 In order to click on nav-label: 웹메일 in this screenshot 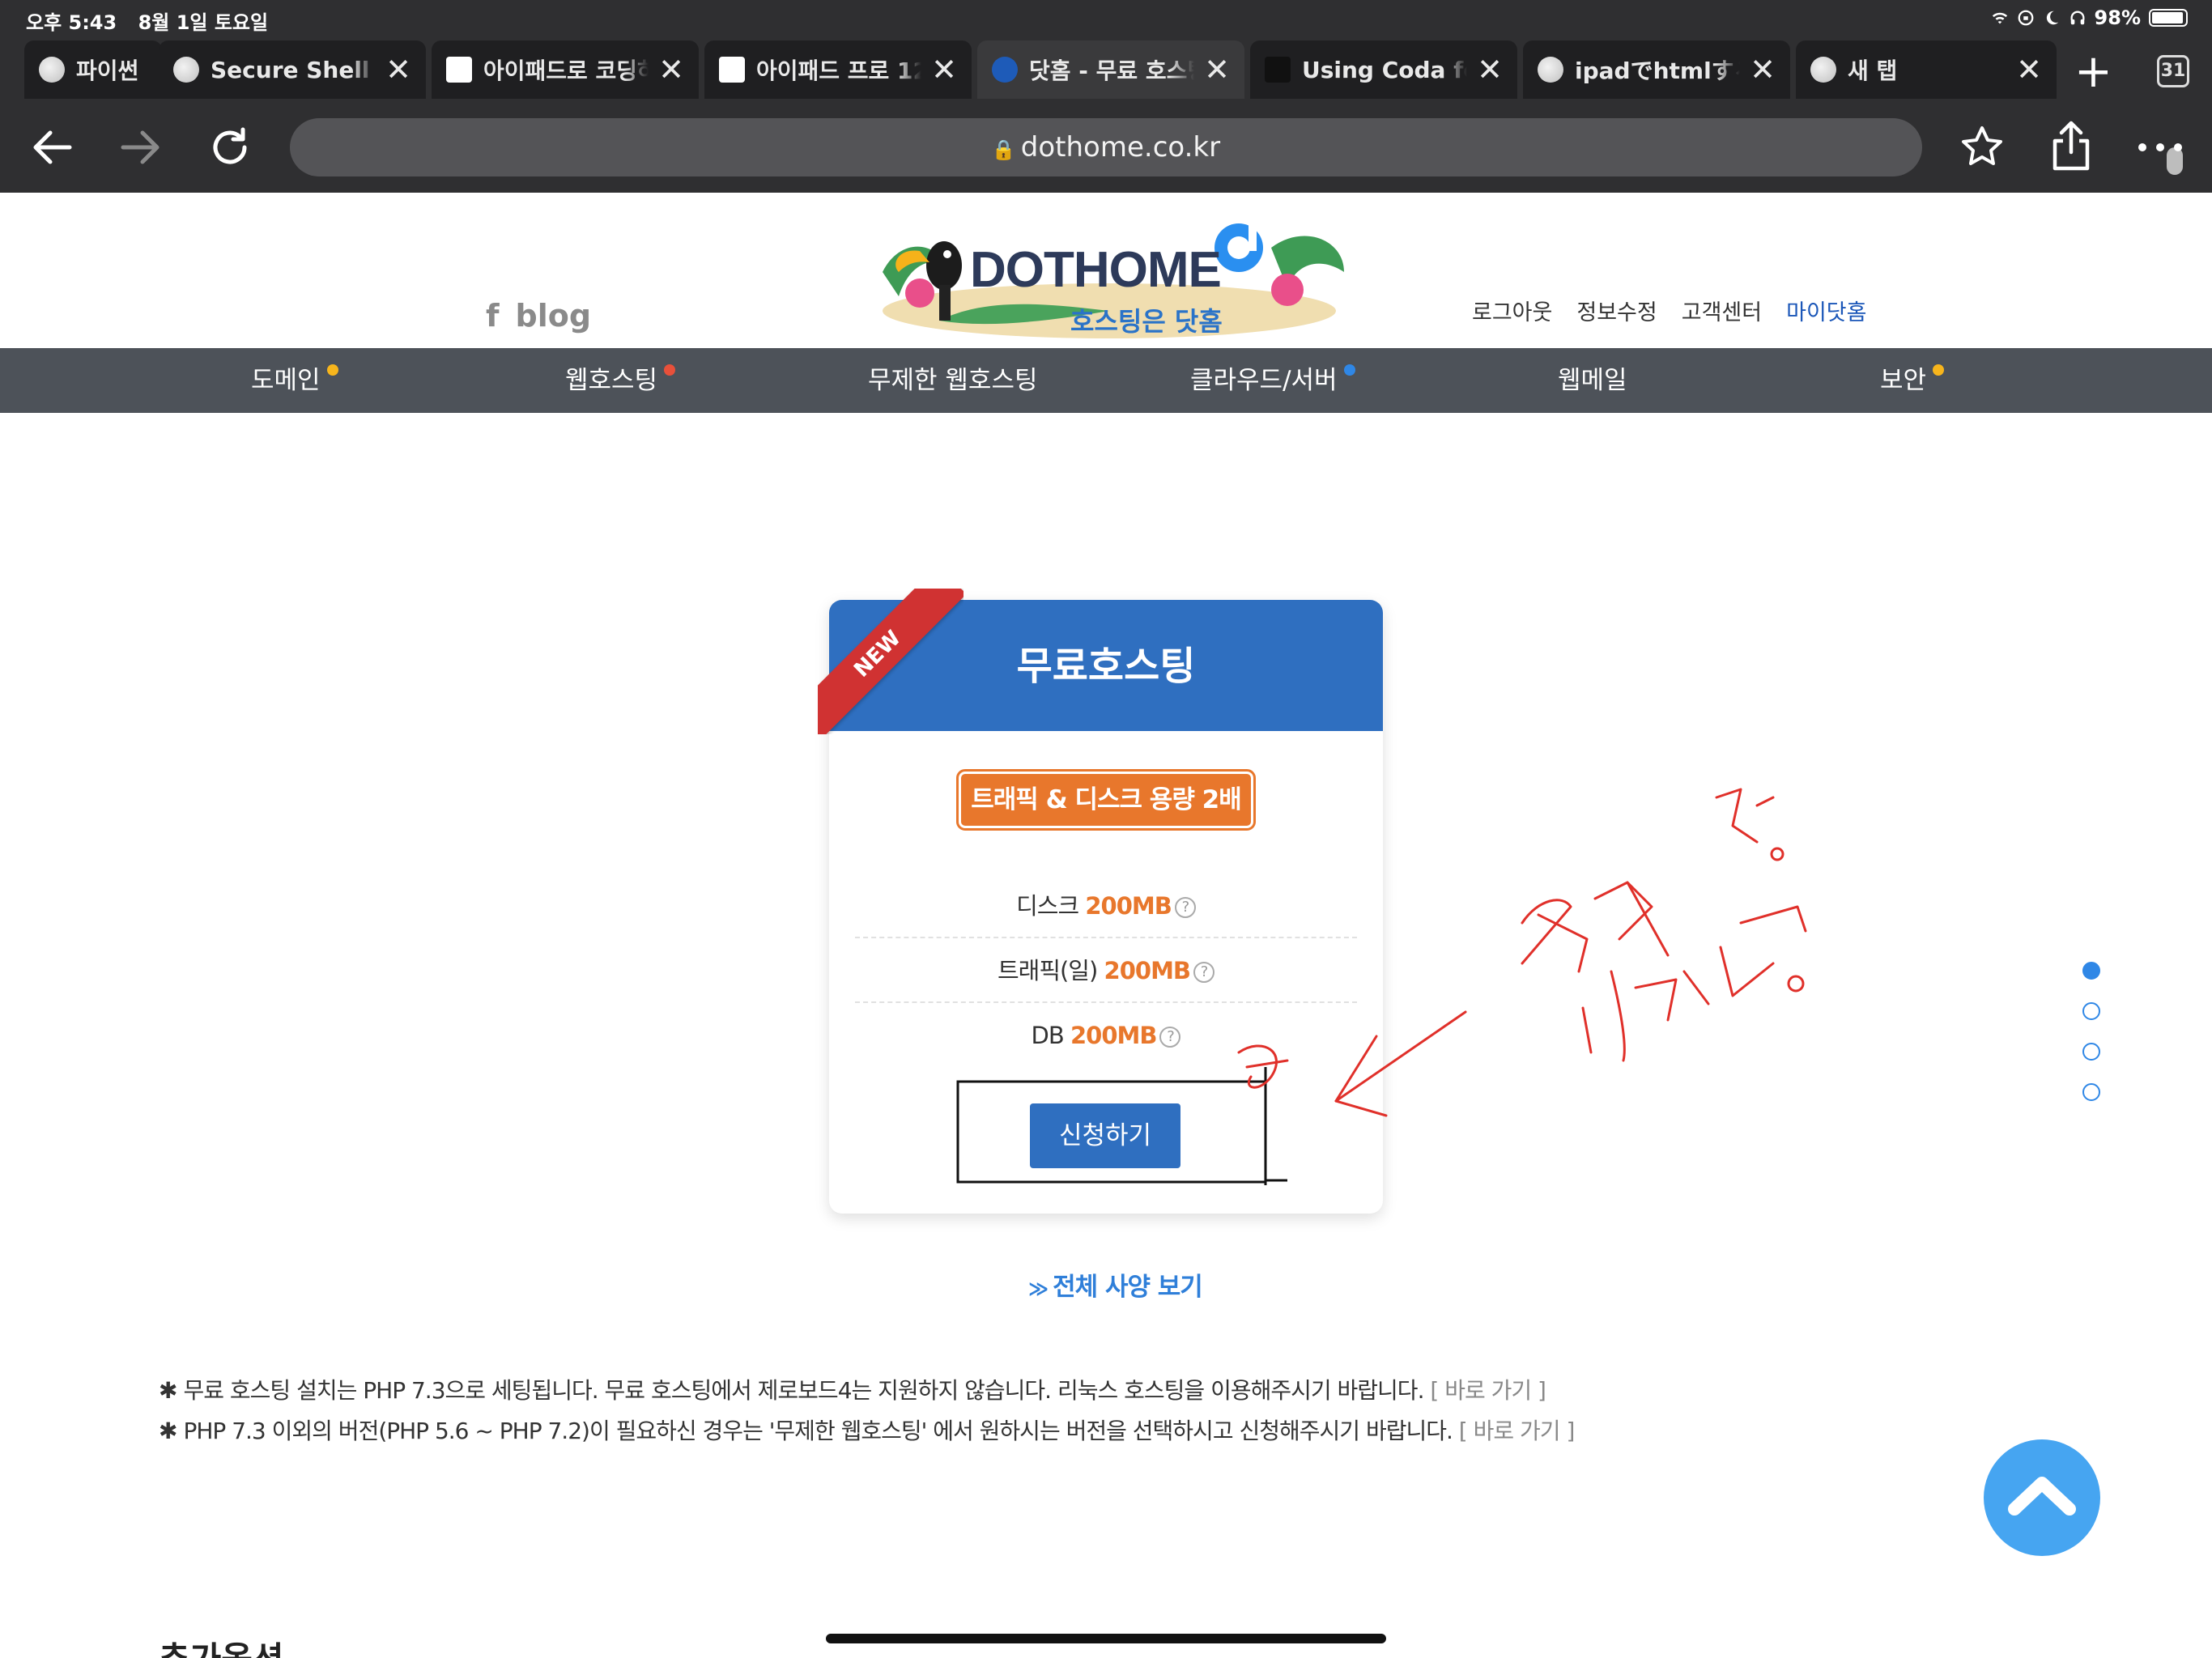, I will do `click(1592, 380)`.